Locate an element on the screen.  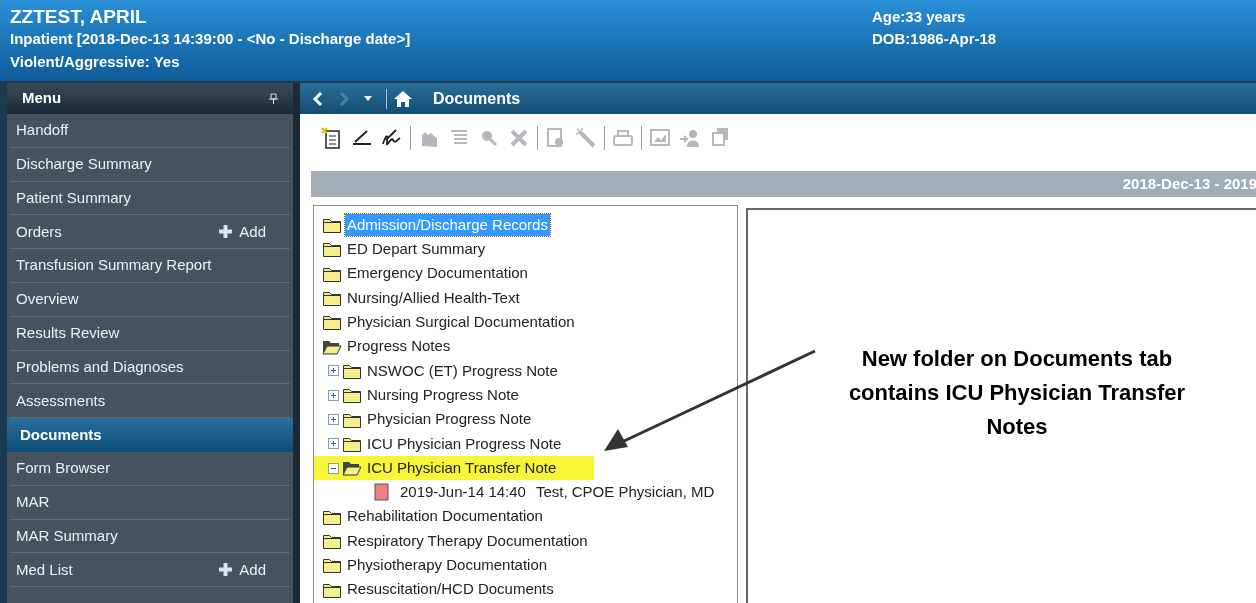
patient-name: ZZTEST, APRIL is located at coordinates (79, 17).